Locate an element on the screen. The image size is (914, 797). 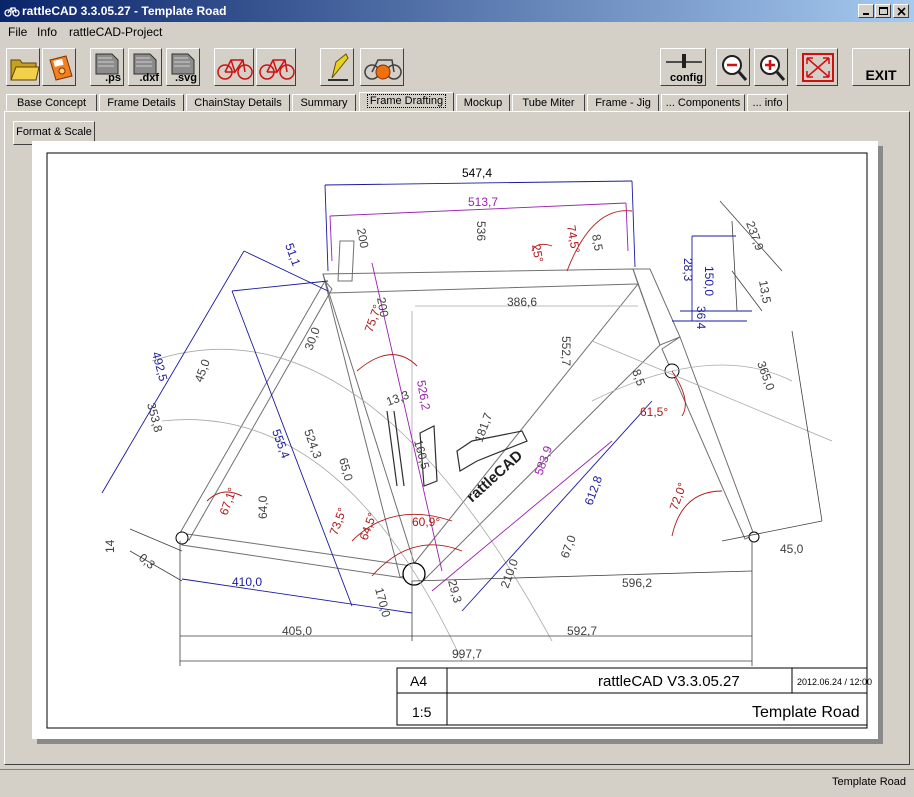
export-ps-button: .ps is located at coordinates (107, 67).